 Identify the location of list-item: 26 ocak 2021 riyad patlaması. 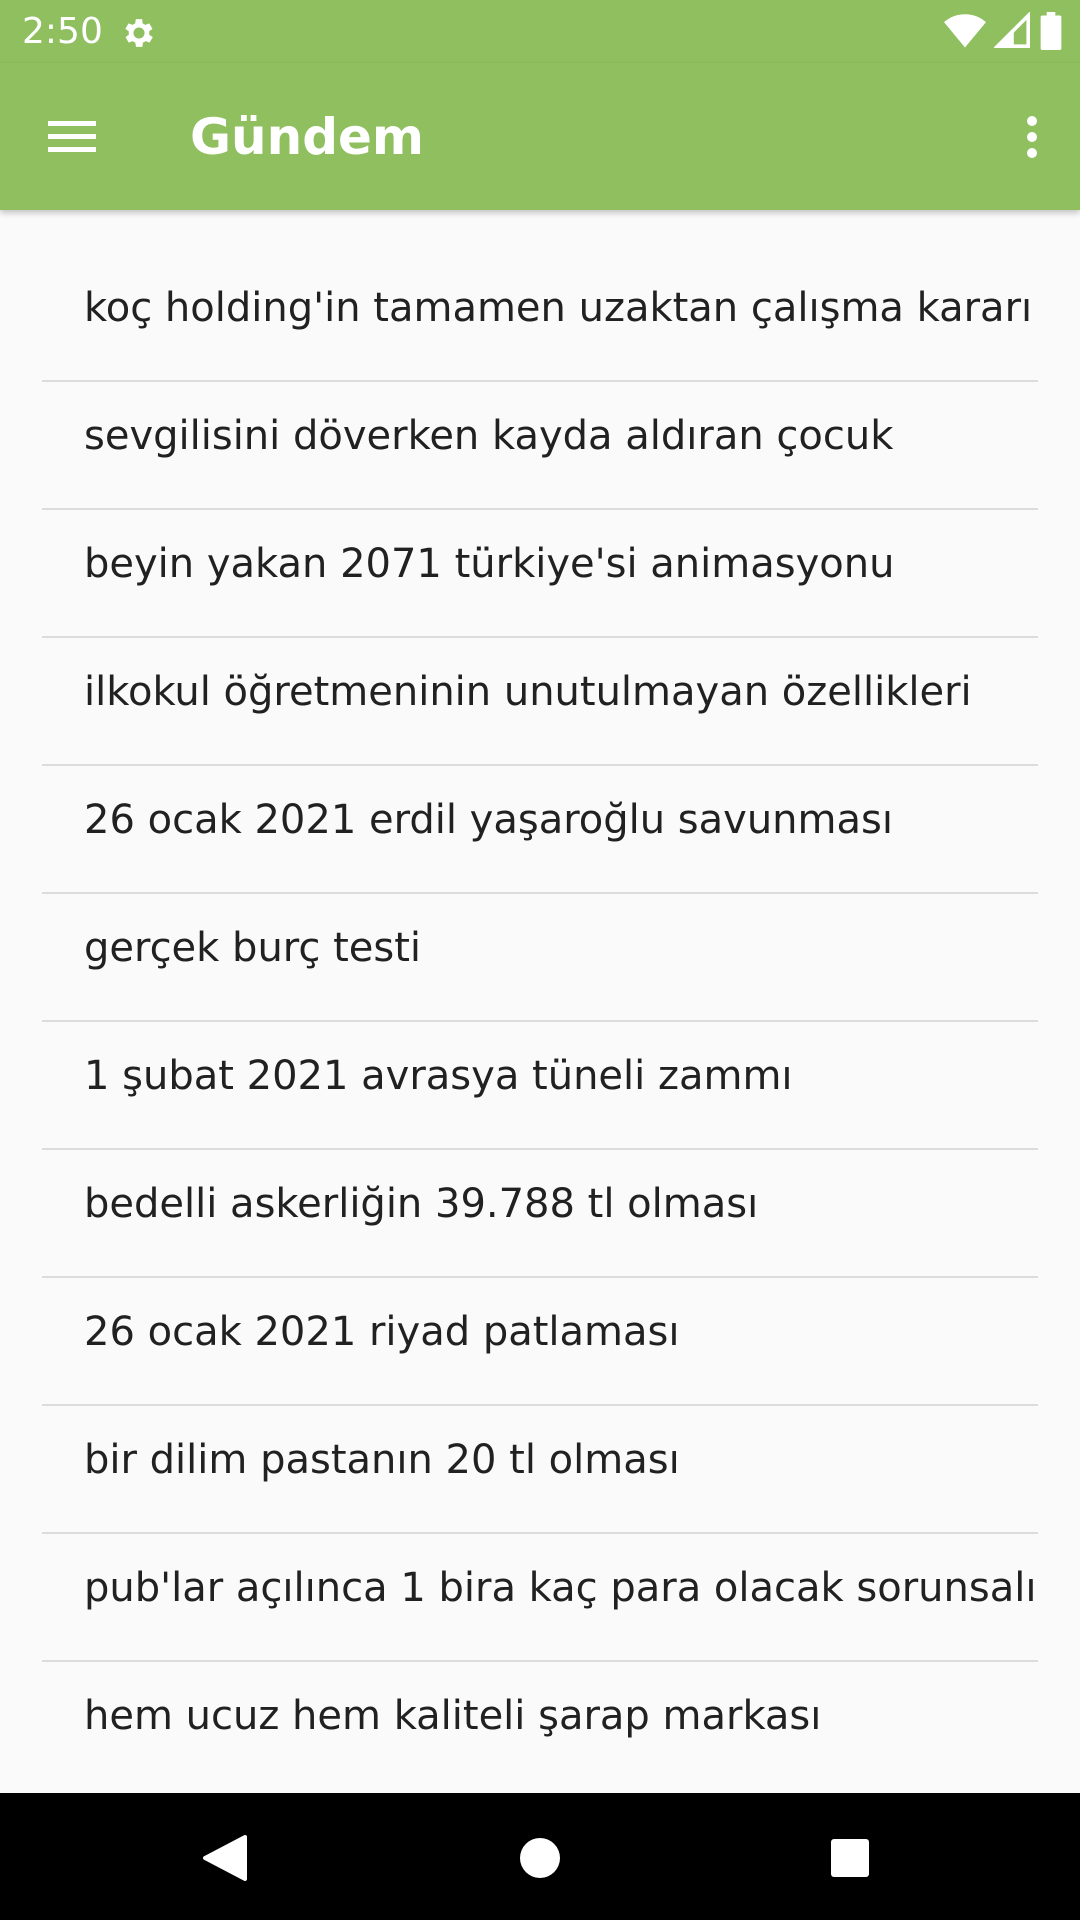
(540, 1342).